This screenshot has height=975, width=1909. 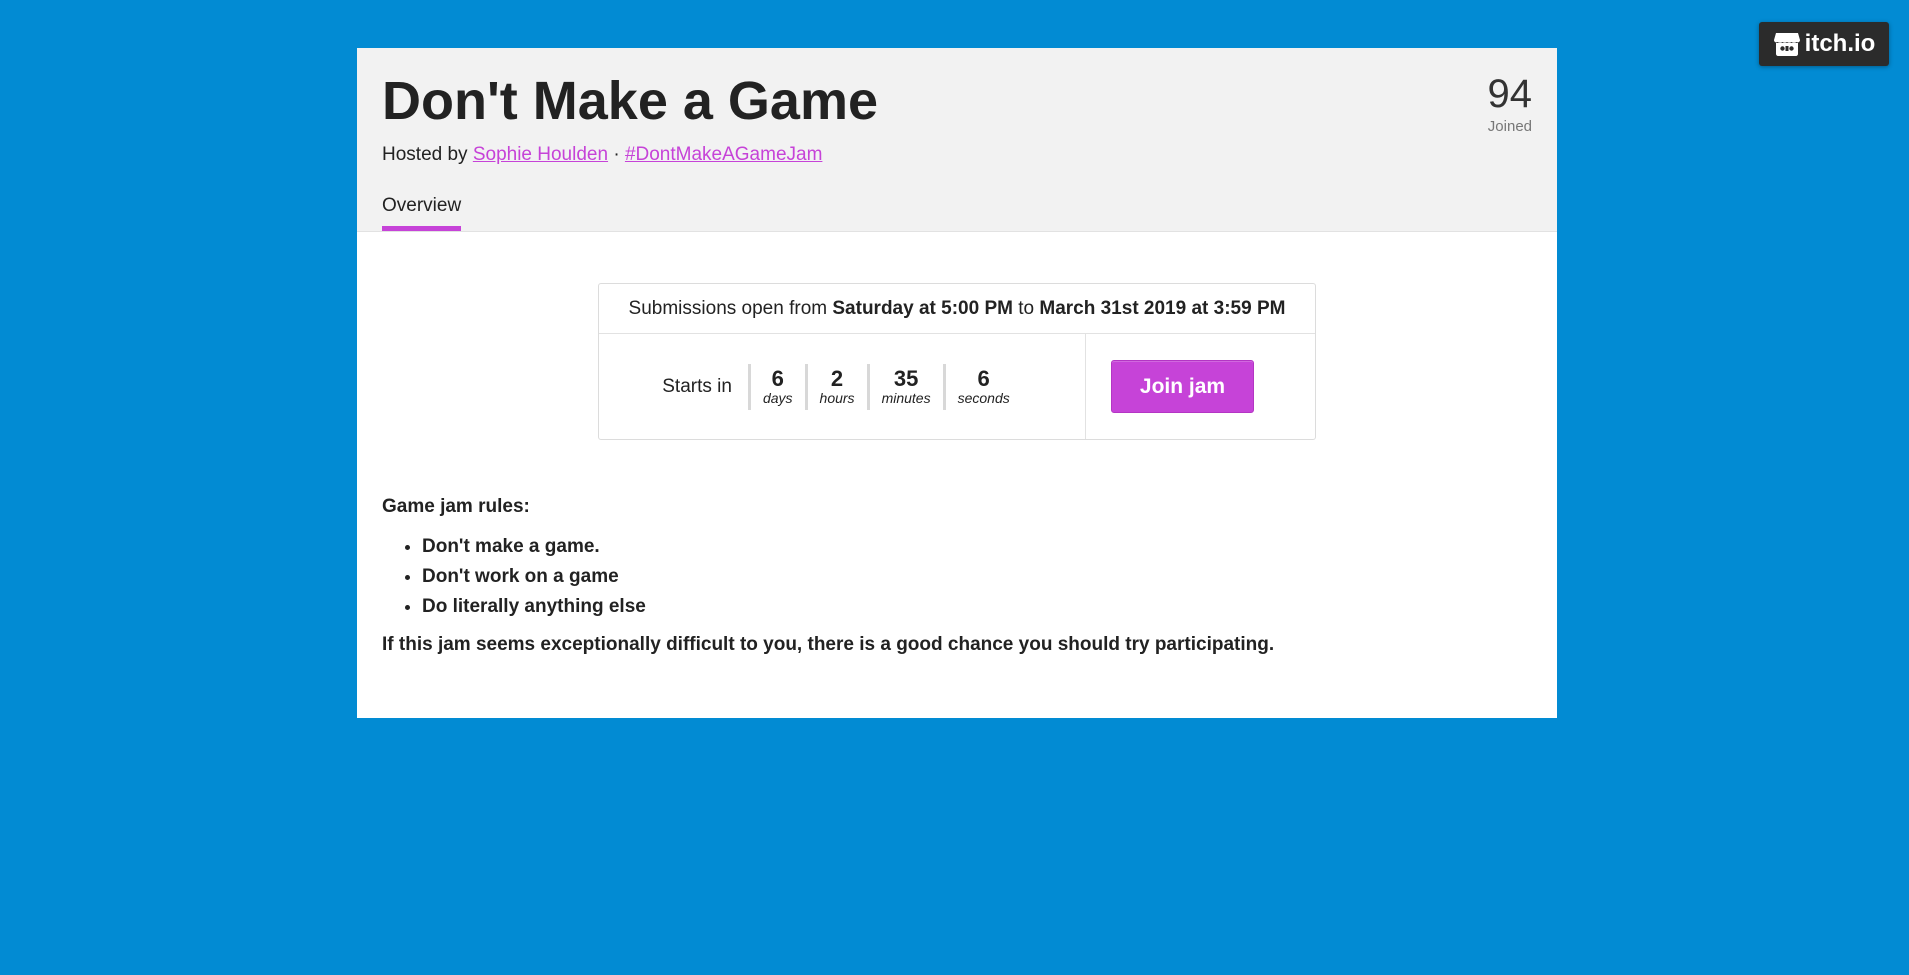 I want to click on joined-count: 94, so click(x=1510, y=94).